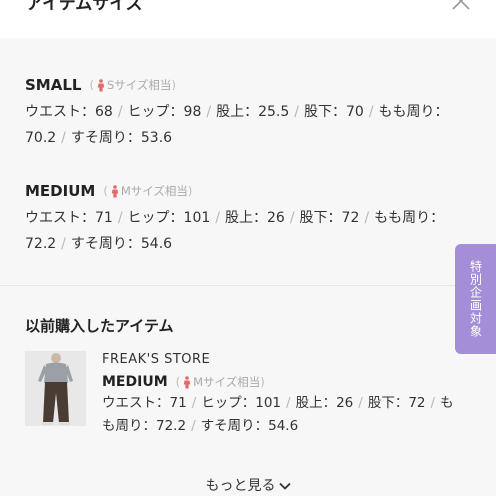 The width and height of the screenshot is (496, 496). I want to click on show-more-link: もっと見る, so click(248, 485).